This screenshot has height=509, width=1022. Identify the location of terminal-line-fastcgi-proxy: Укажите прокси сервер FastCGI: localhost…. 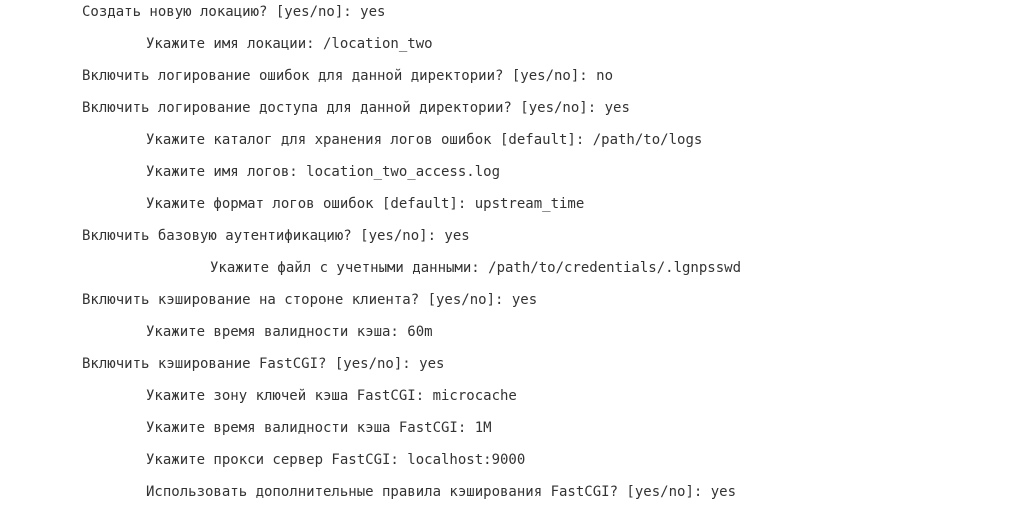
(336, 460).